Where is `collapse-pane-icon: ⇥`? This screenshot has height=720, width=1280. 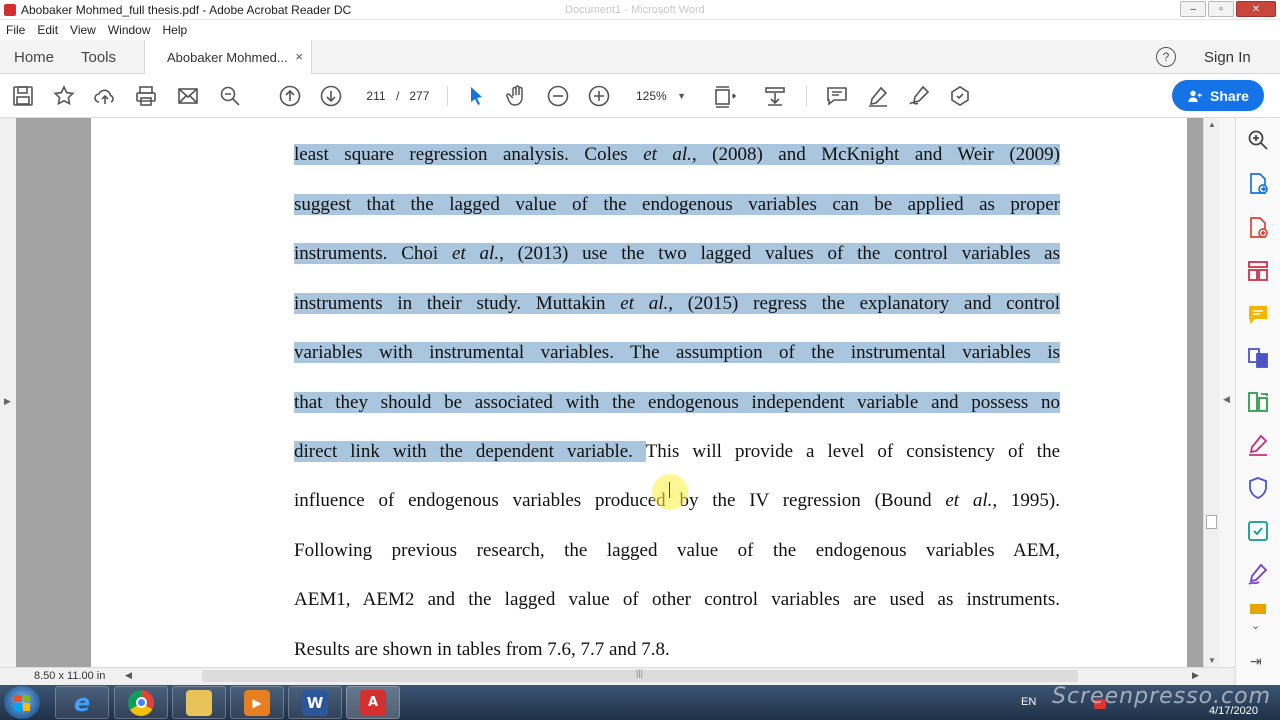
collapse-pane-icon: ⇥ is located at coordinates (1256, 661).